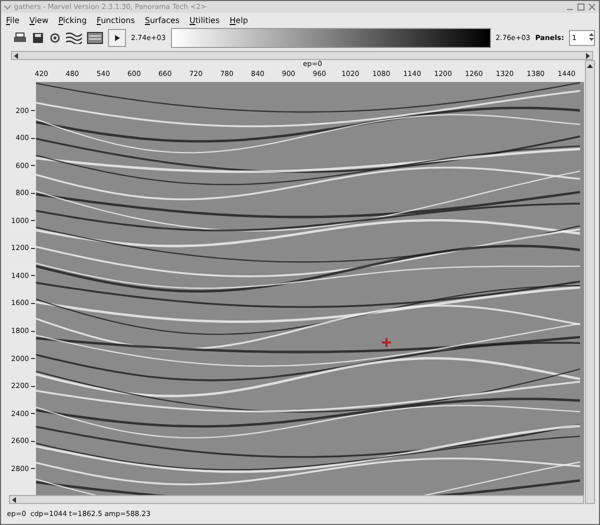 Image resolution: width=600 pixels, height=525 pixels. What do you see at coordinates (581, 7) in the screenshot?
I see `maximize-icon` at bounding box center [581, 7].